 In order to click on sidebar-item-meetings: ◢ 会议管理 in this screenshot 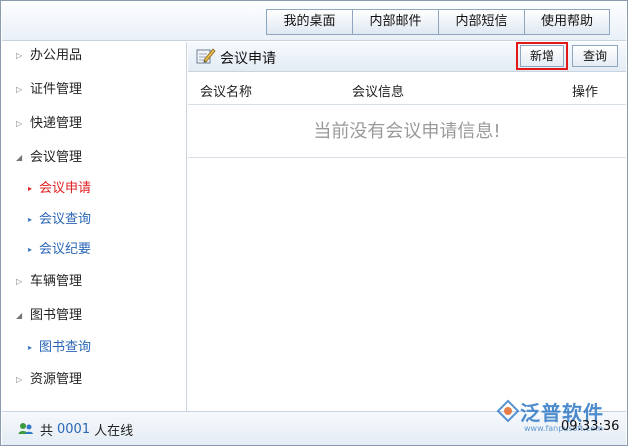, I will do `click(42, 158)`.